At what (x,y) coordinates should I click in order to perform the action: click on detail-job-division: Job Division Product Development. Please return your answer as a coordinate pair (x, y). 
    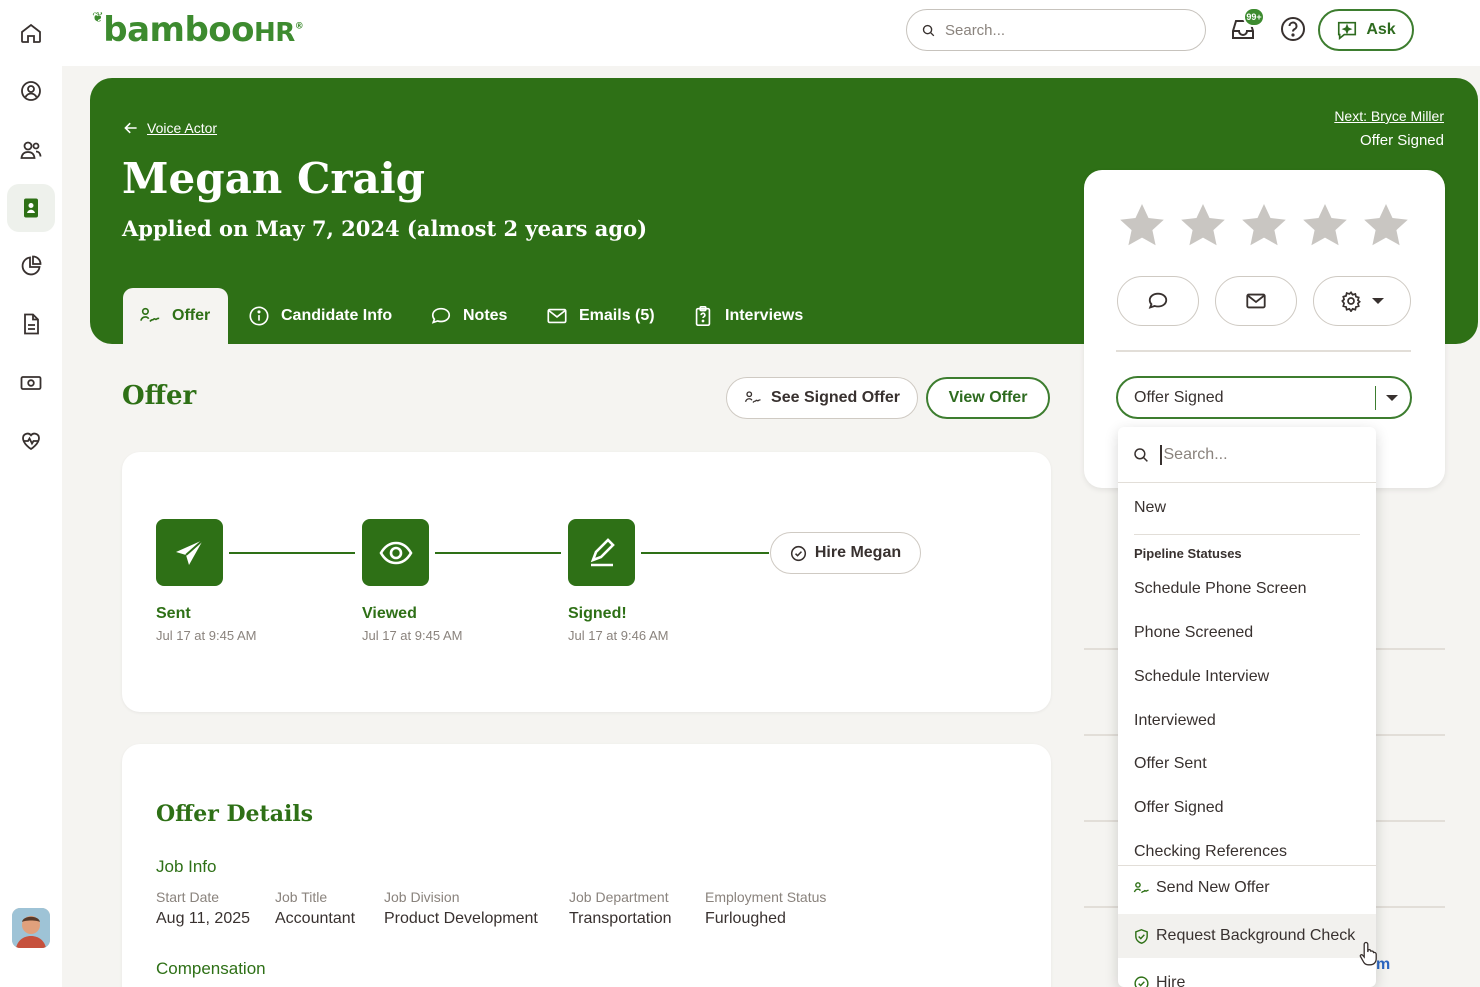
    Looking at the image, I should click on (461, 908).